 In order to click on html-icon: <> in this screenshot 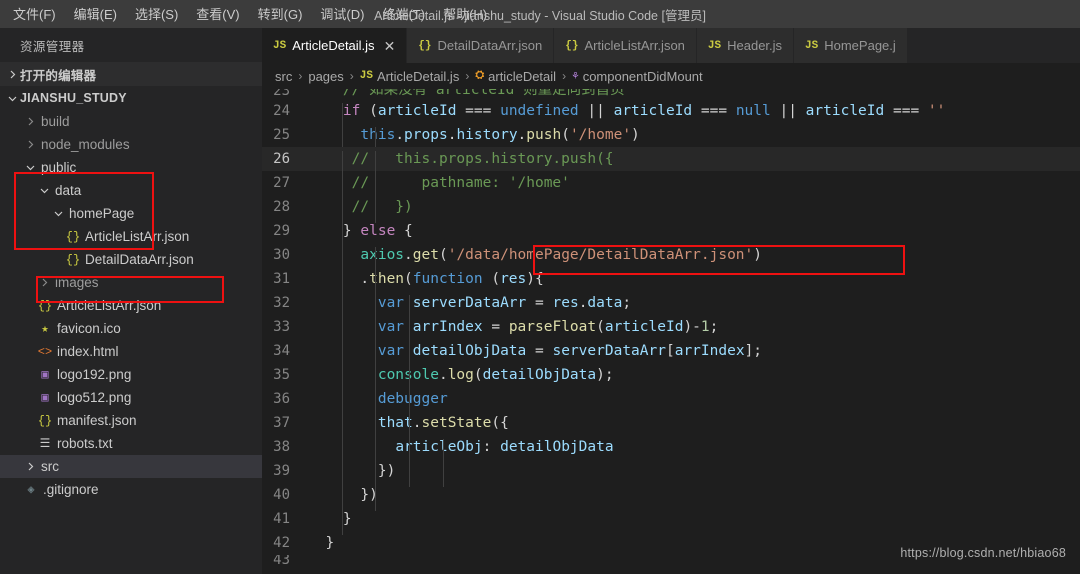, I will do `click(45, 351)`.